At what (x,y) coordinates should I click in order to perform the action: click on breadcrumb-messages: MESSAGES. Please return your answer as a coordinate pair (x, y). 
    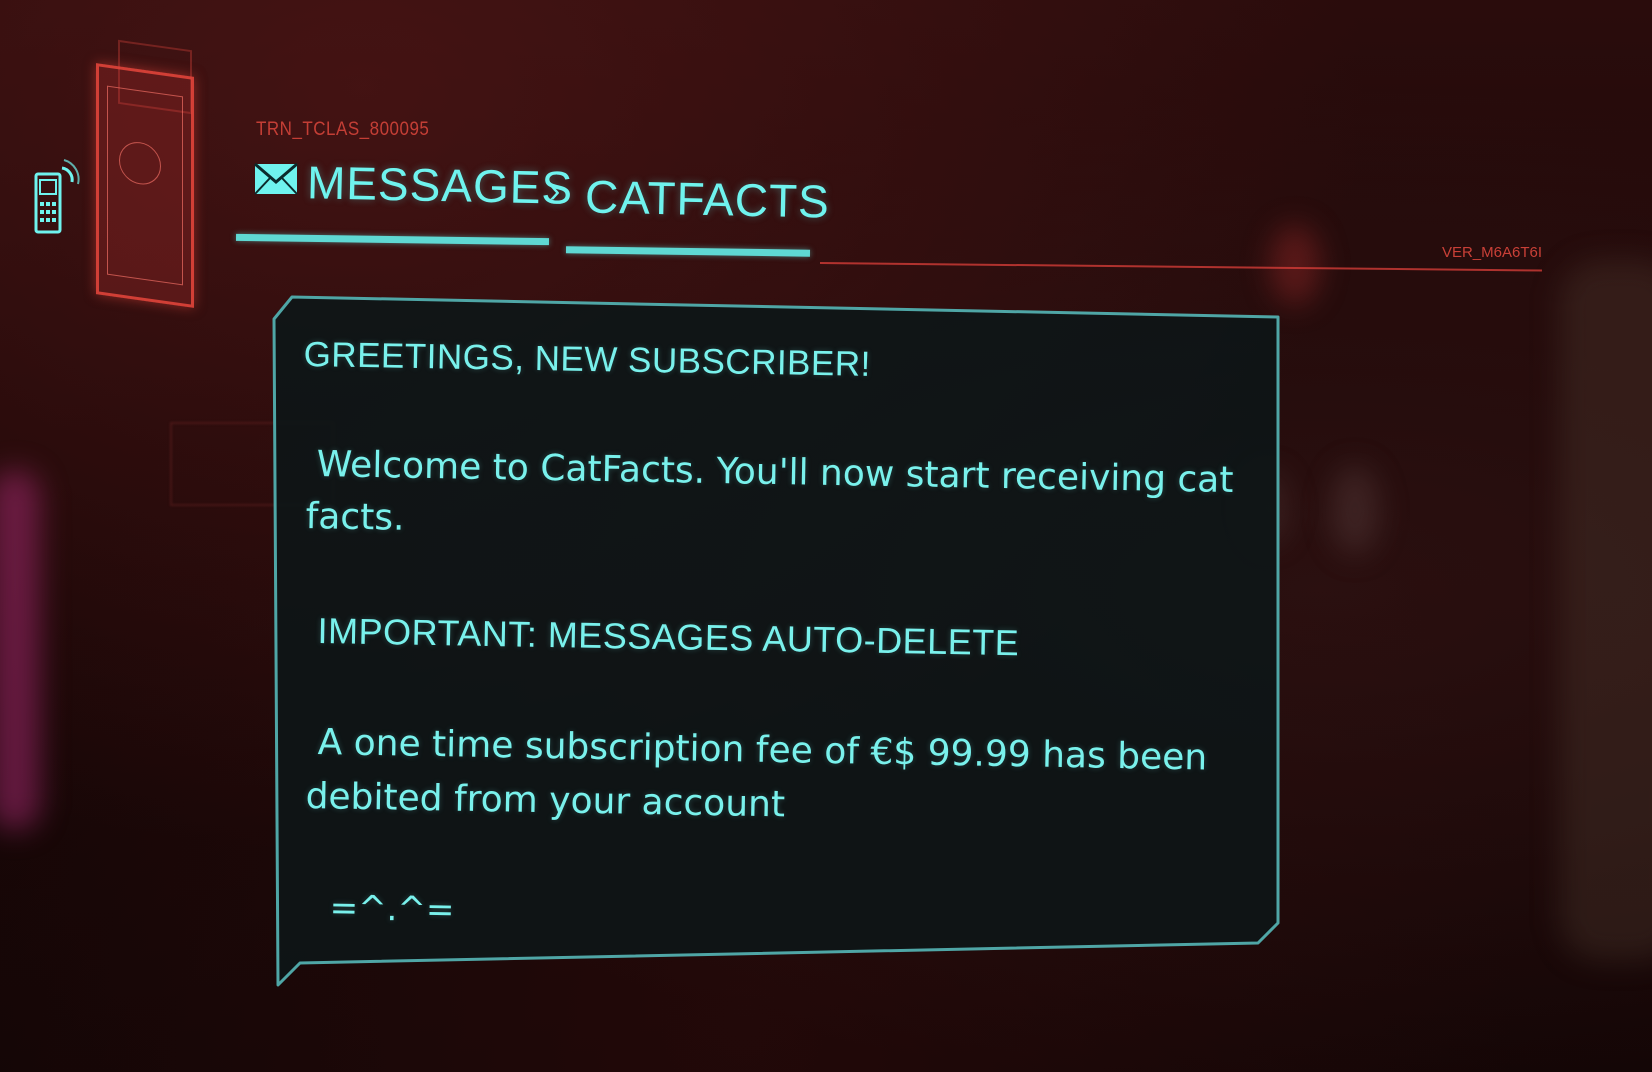
    Looking at the image, I should click on (439, 185).